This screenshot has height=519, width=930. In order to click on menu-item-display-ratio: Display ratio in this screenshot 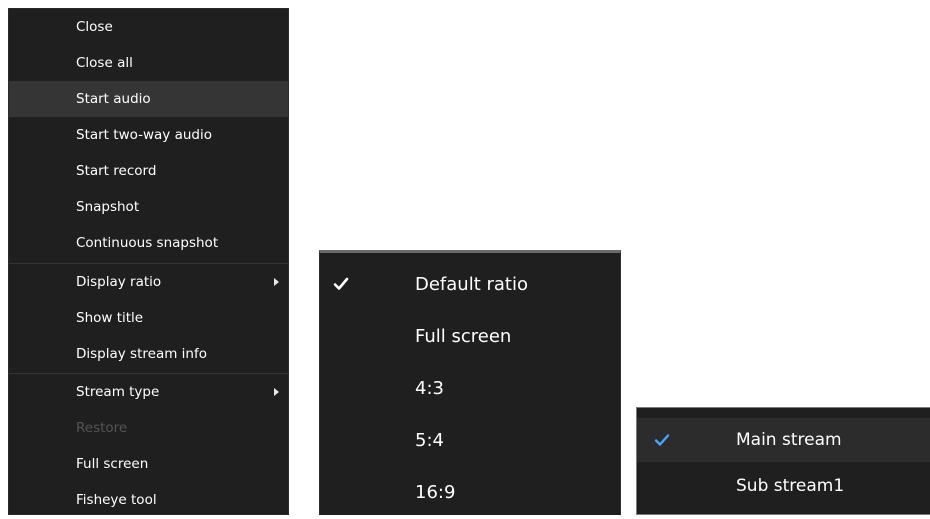, I will do `click(148, 282)`.